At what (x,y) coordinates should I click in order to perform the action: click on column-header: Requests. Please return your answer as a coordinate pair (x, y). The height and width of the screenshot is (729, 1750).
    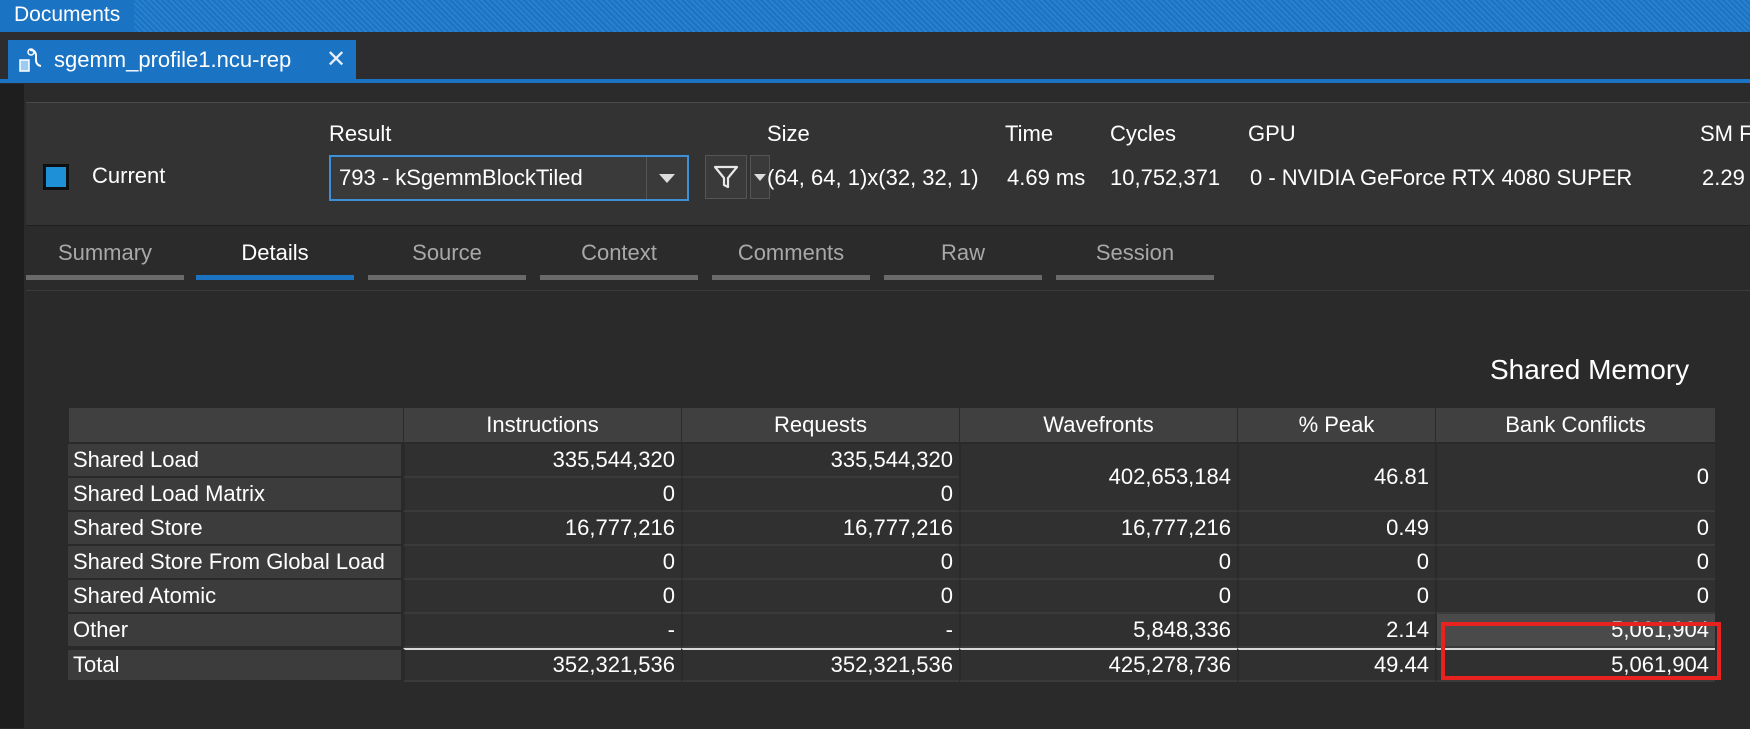
    Looking at the image, I should click on (820, 426).